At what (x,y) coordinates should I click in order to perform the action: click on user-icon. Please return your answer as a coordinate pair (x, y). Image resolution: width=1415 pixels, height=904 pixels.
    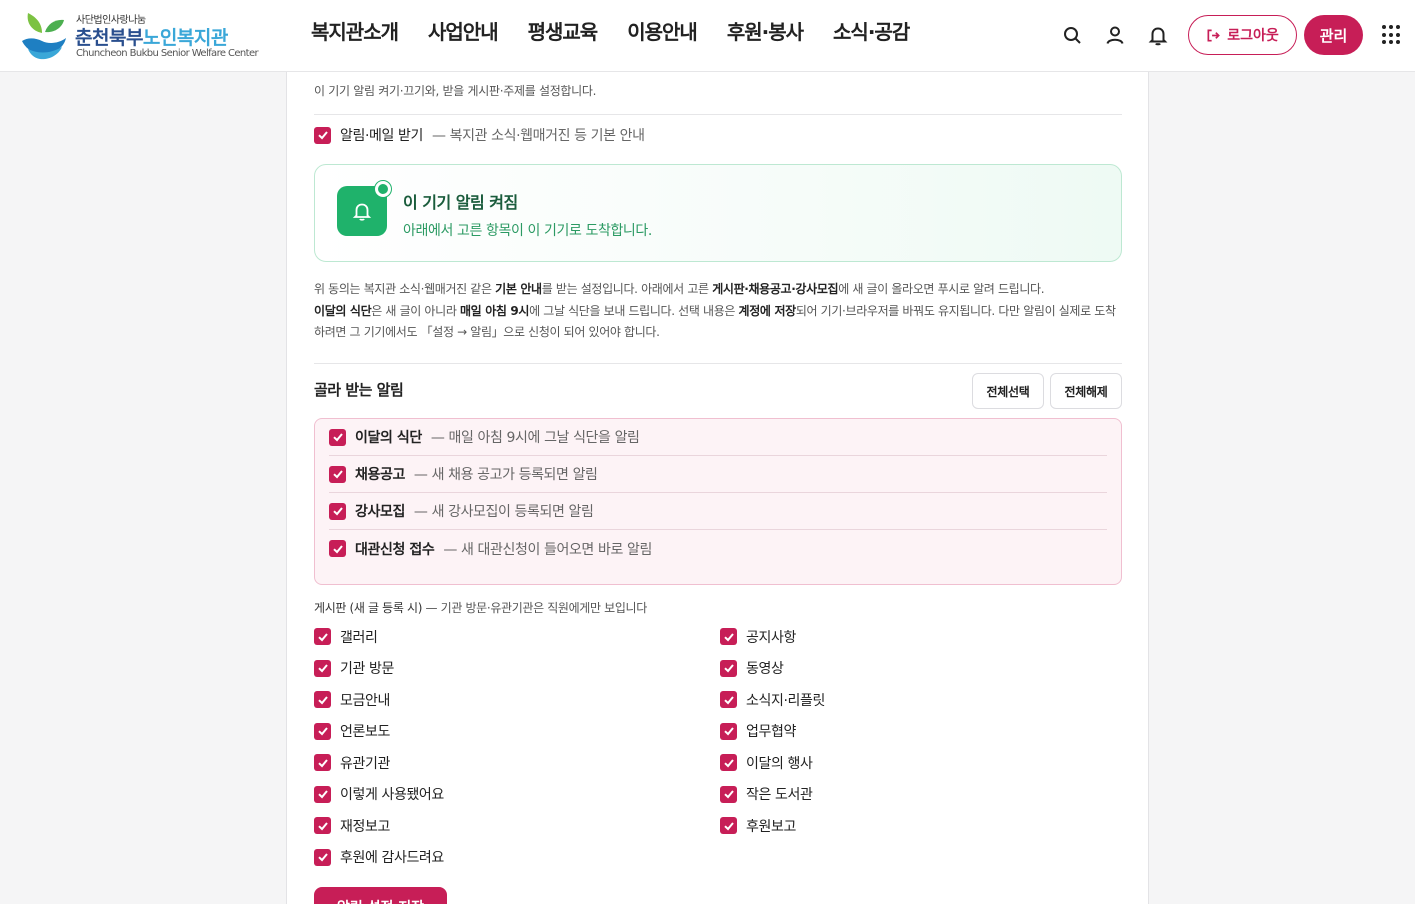
    Looking at the image, I should click on (1115, 35).